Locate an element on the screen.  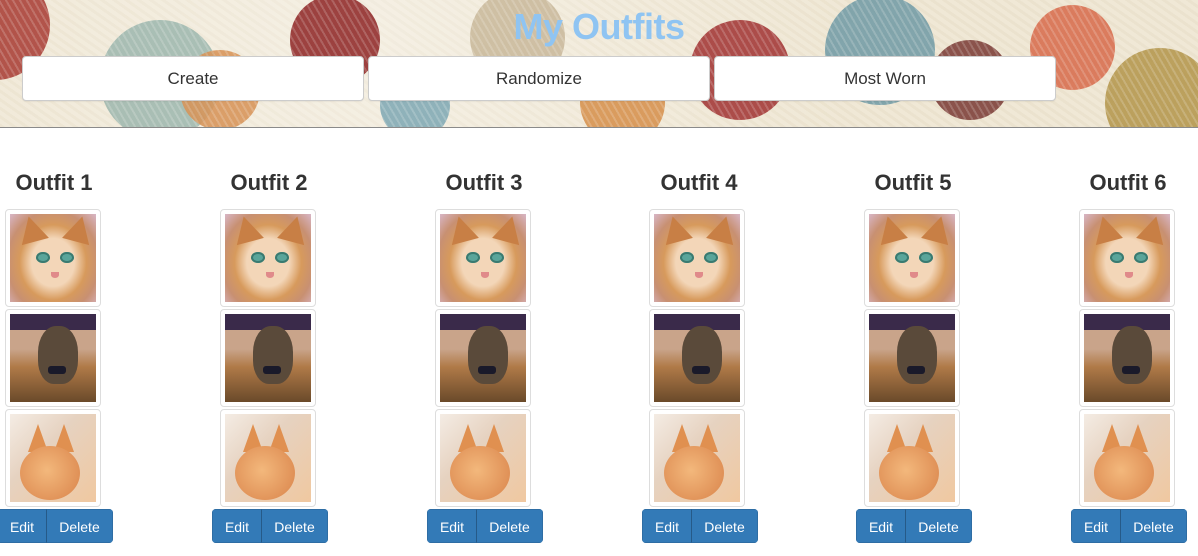
outfit-title: Outfit 3 is located at coordinates (484, 182).